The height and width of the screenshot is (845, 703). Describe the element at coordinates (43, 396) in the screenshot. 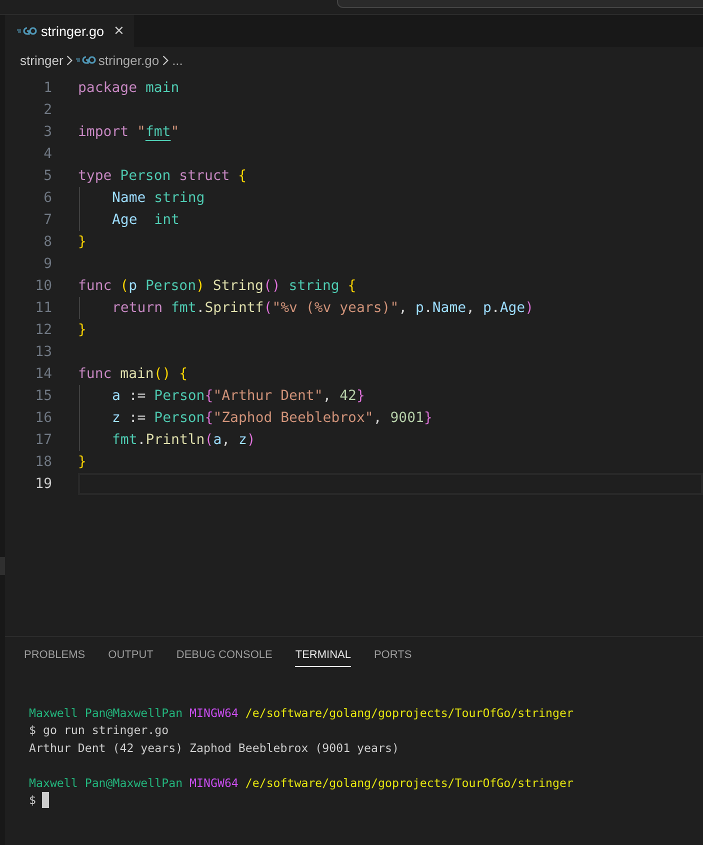

I see `line-number: 15` at that location.